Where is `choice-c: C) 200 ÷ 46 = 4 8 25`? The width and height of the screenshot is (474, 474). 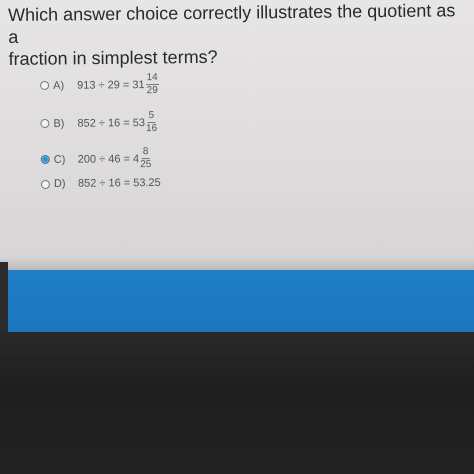
choice-c: C) 200 ÷ 46 = 4 8 25 is located at coordinates (96, 158).